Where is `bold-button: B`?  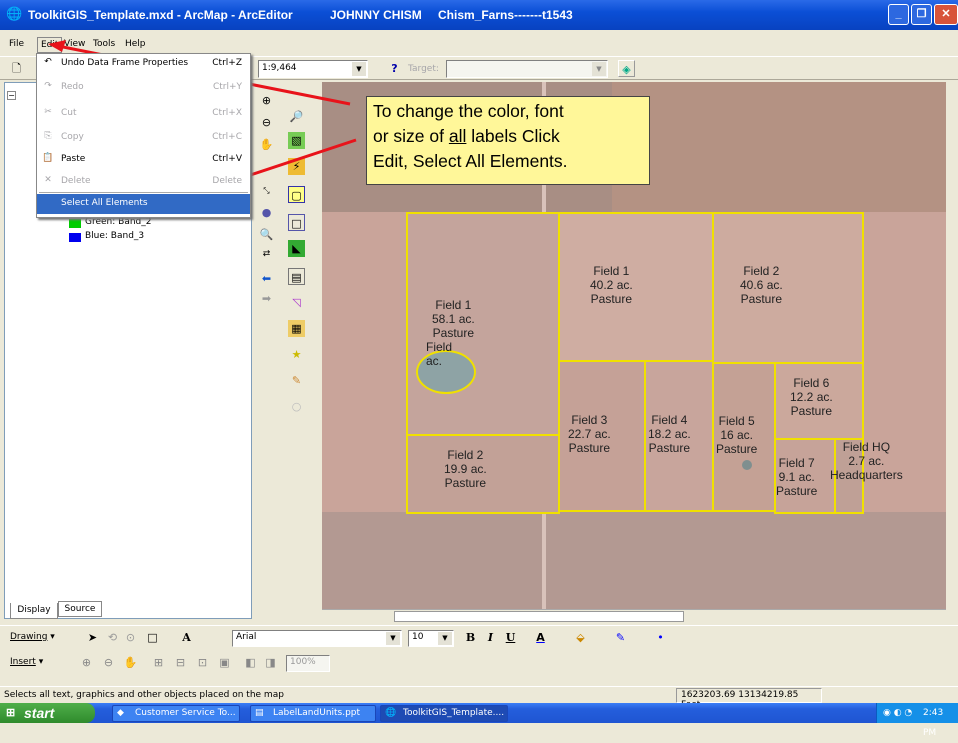 bold-button: B is located at coordinates (470, 637).